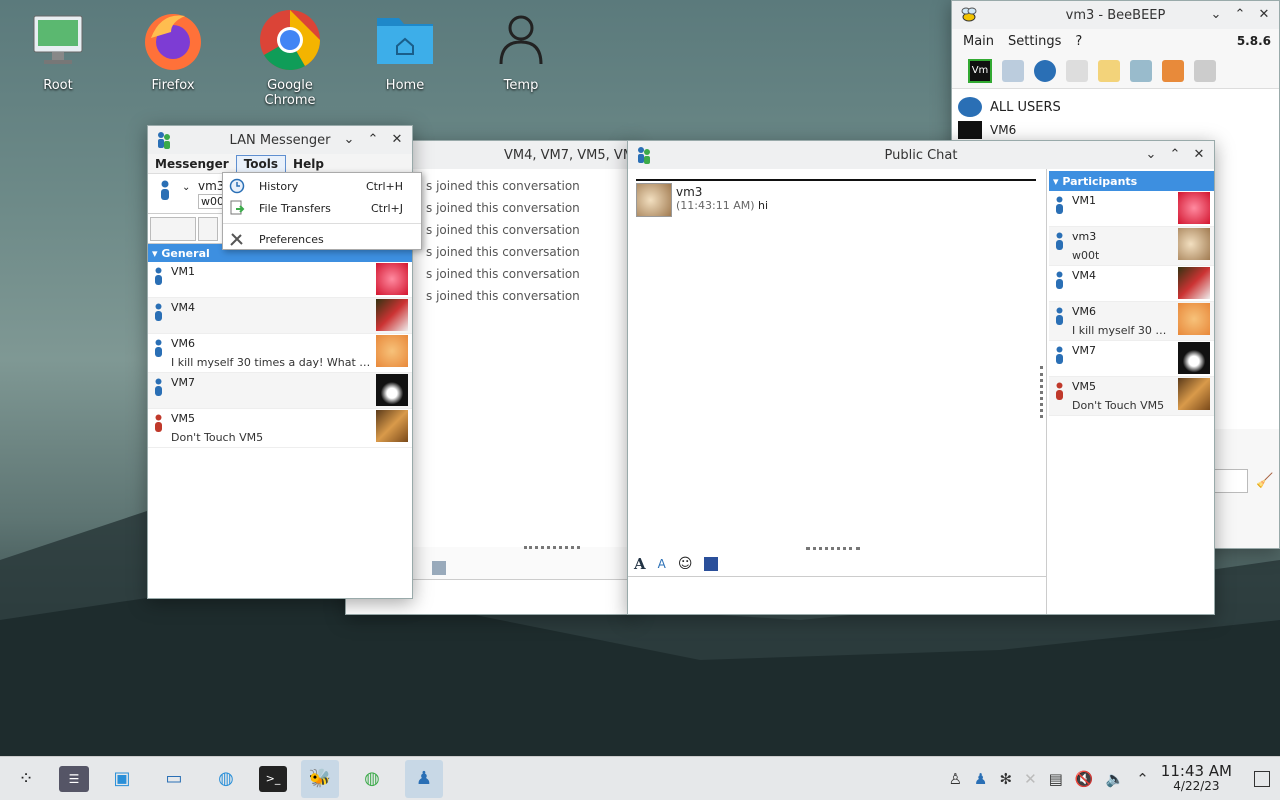 The image size is (1280, 800). Describe the element at coordinates (521, 50) in the screenshot. I see `desktop-icon-temp: Temp` at that location.